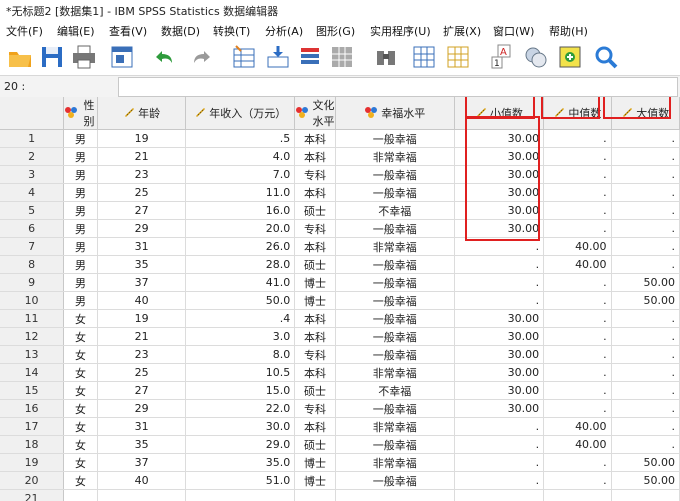 This screenshot has height=501, width=680. Describe the element at coordinates (645, 113) in the screenshot. I see `column-header: 大值数` at that location.